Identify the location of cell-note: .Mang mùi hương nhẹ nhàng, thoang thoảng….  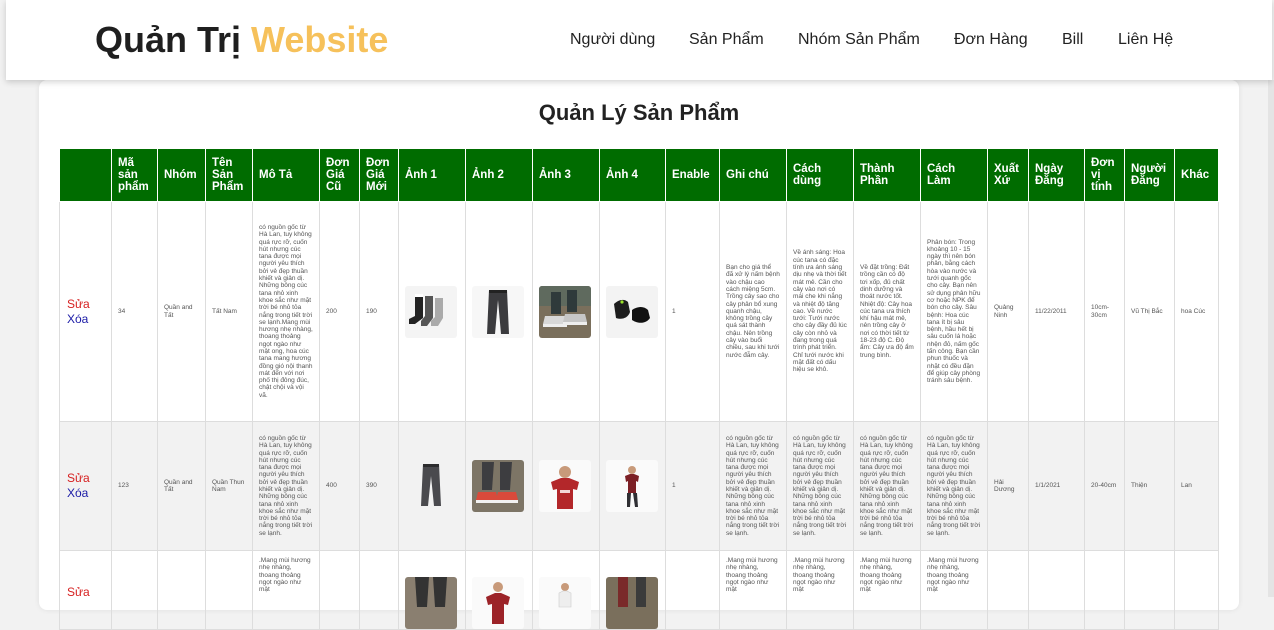
(753, 590).